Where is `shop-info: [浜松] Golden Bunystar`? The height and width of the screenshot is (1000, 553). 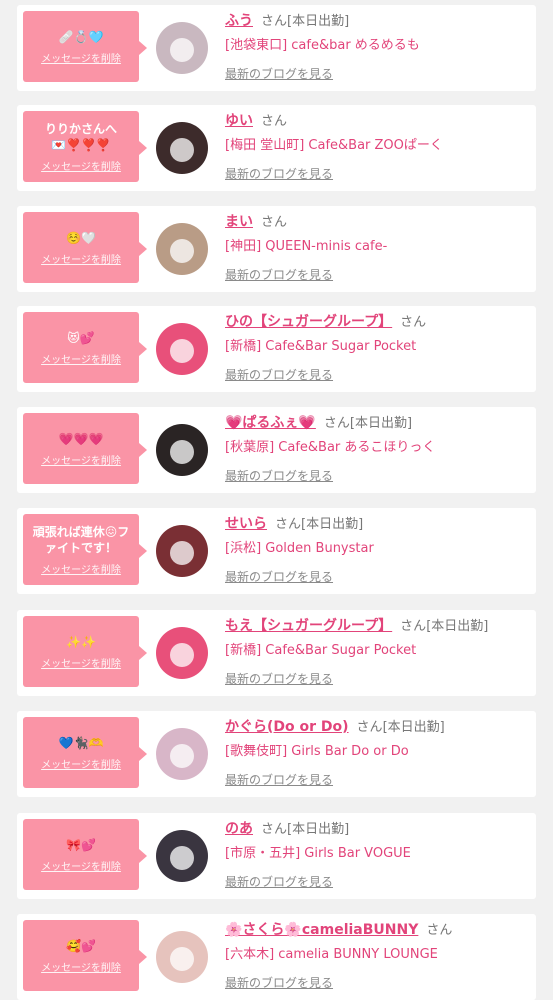 shop-info: [浜松] Golden Bunystar is located at coordinates (299, 548).